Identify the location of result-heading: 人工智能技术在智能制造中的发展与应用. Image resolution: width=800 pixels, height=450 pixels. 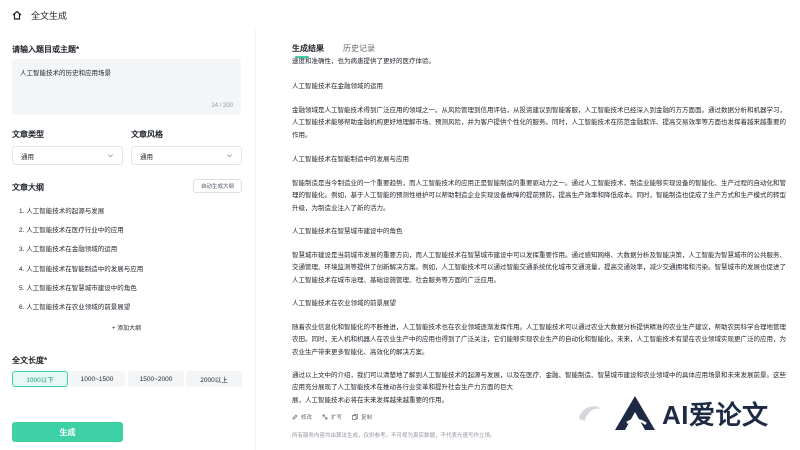
(350, 159).